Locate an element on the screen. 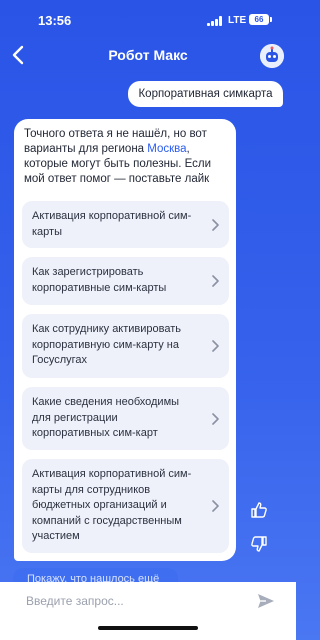 The width and height of the screenshot is (320, 640). region-link: Москва is located at coordinates (166, 149).